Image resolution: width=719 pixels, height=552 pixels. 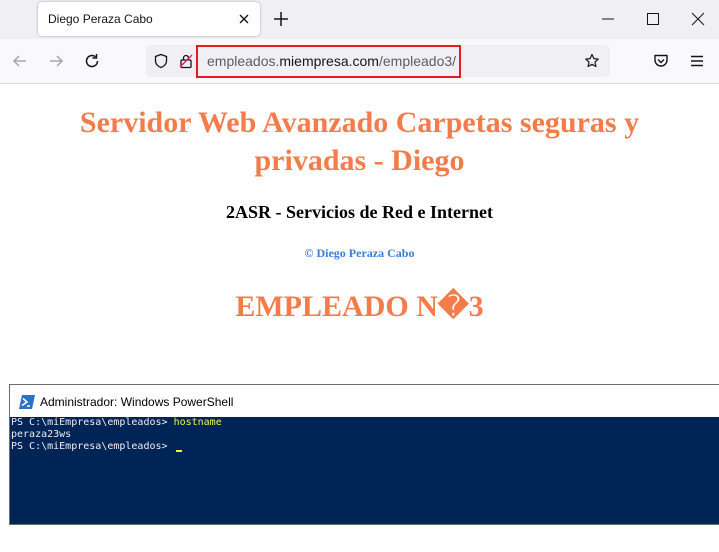 I want to click on tab-title: Diego Peraza Cabo, so click(x=100, y=19).